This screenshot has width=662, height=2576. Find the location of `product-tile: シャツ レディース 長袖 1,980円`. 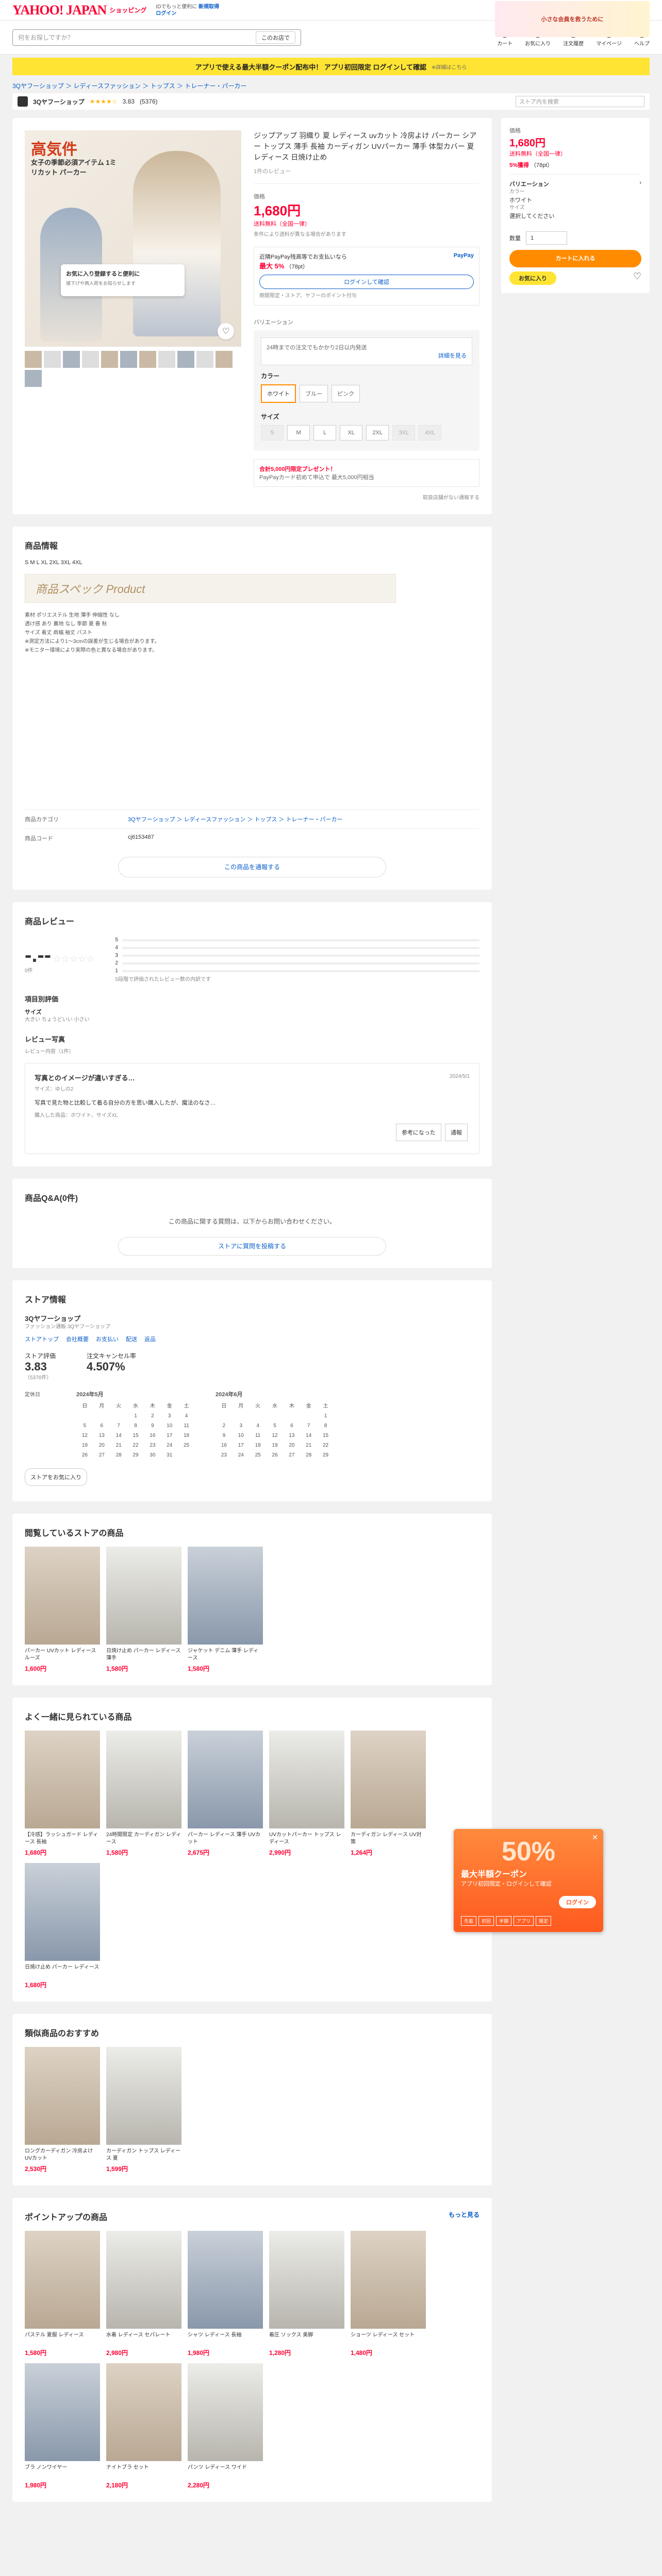

product-tile: シャツ レディース 長袖 1,980円 is located at coordinates (225, 2294).